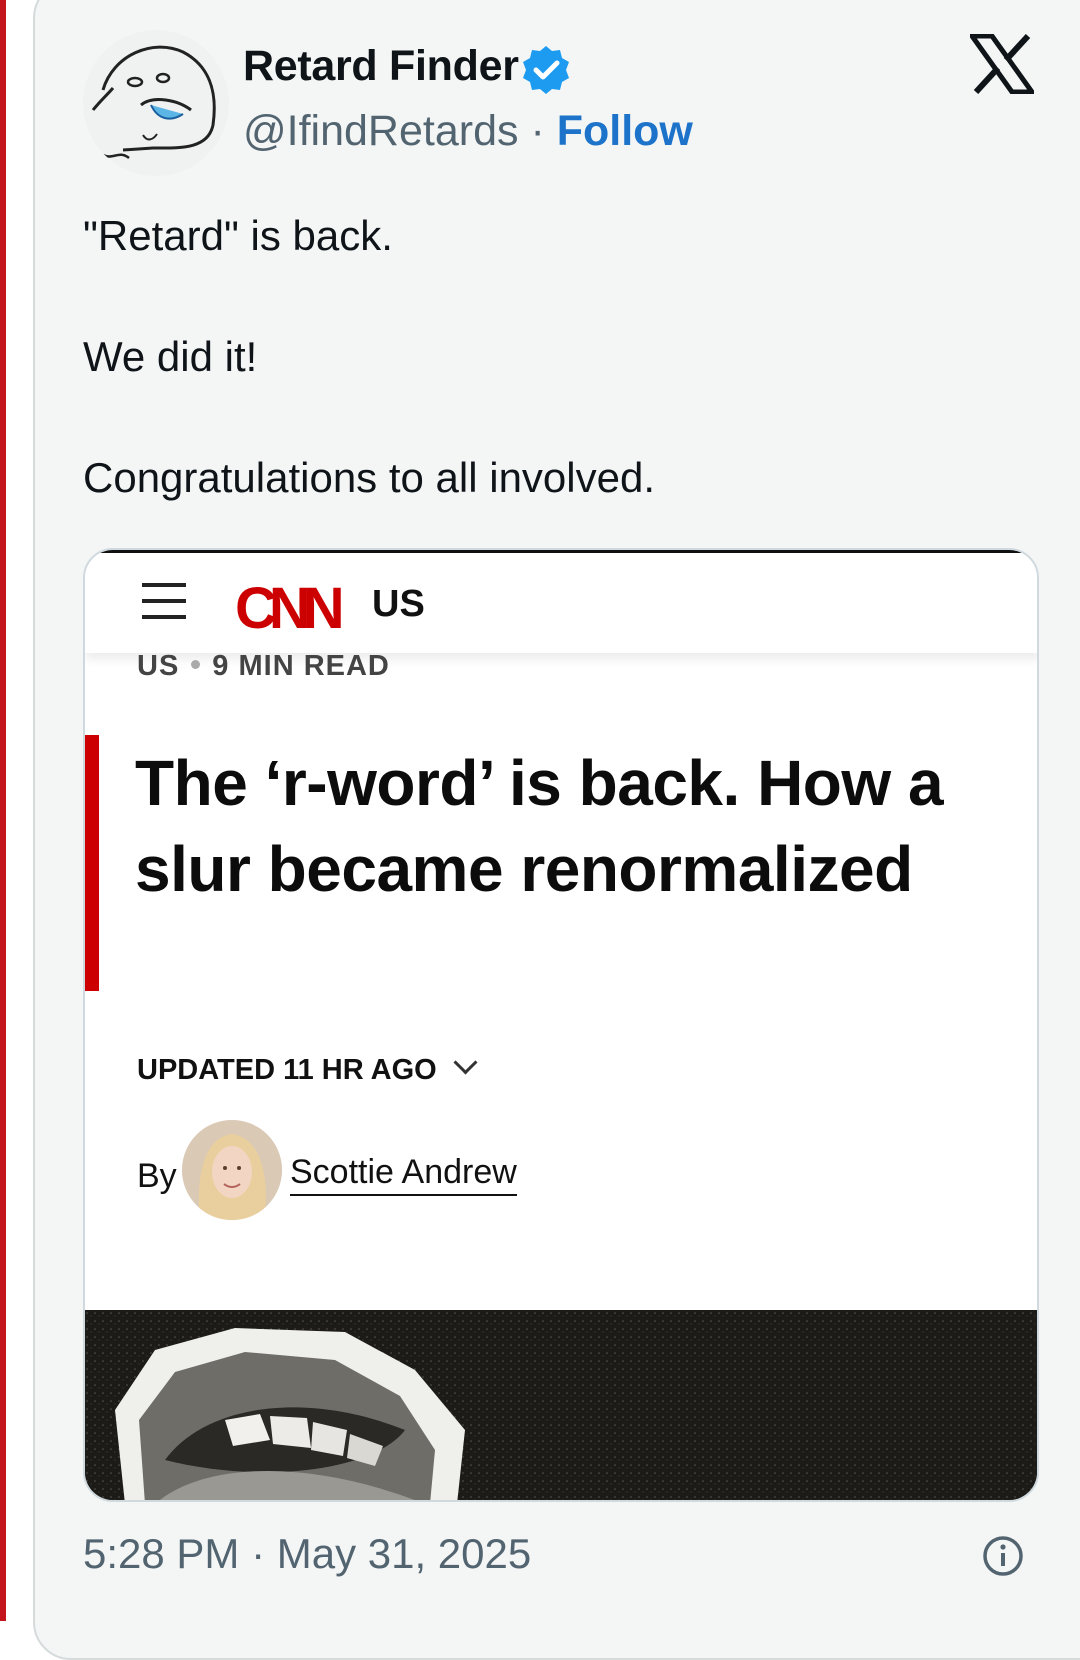  Describe the element at coordinates (369, 477) in the screenshot. I see `tweet-text-line-3: Congratulations to all involved.` at that location.